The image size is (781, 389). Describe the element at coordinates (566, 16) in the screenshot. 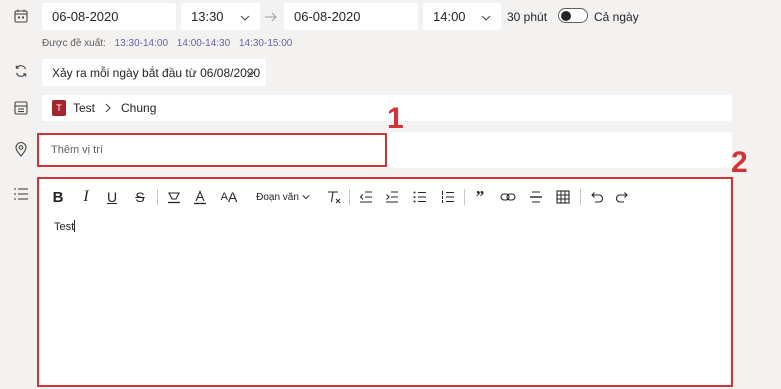

I see `toggle-knob` at that location.